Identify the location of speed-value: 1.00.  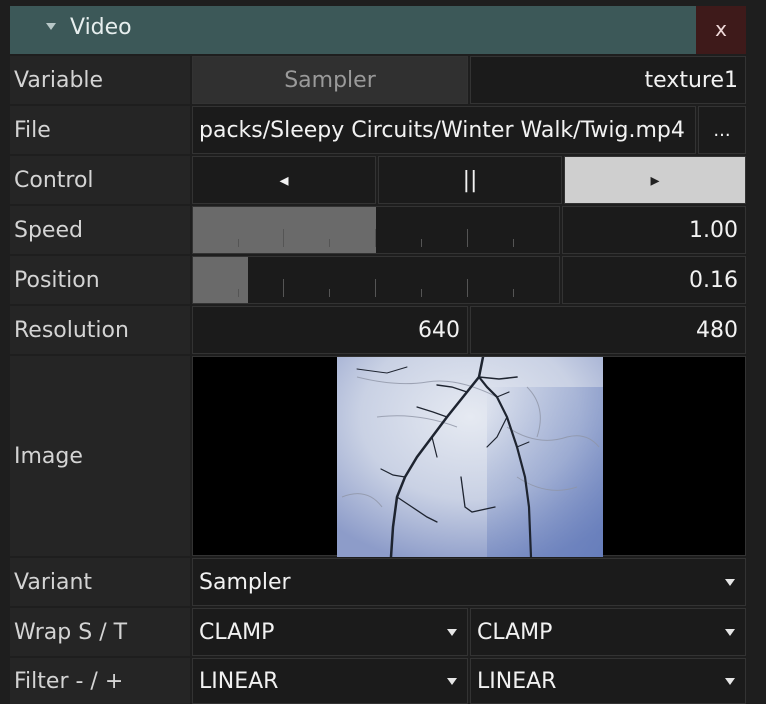
(654, 230).